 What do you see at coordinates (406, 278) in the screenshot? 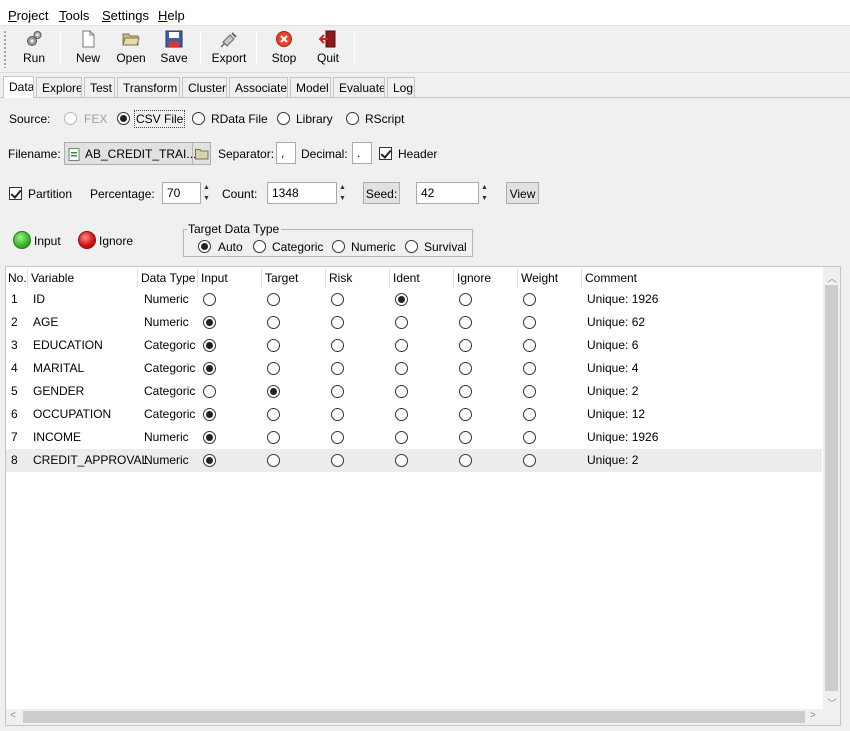
I see `column-header-ident: Ident` at bounding box center [406, 278].